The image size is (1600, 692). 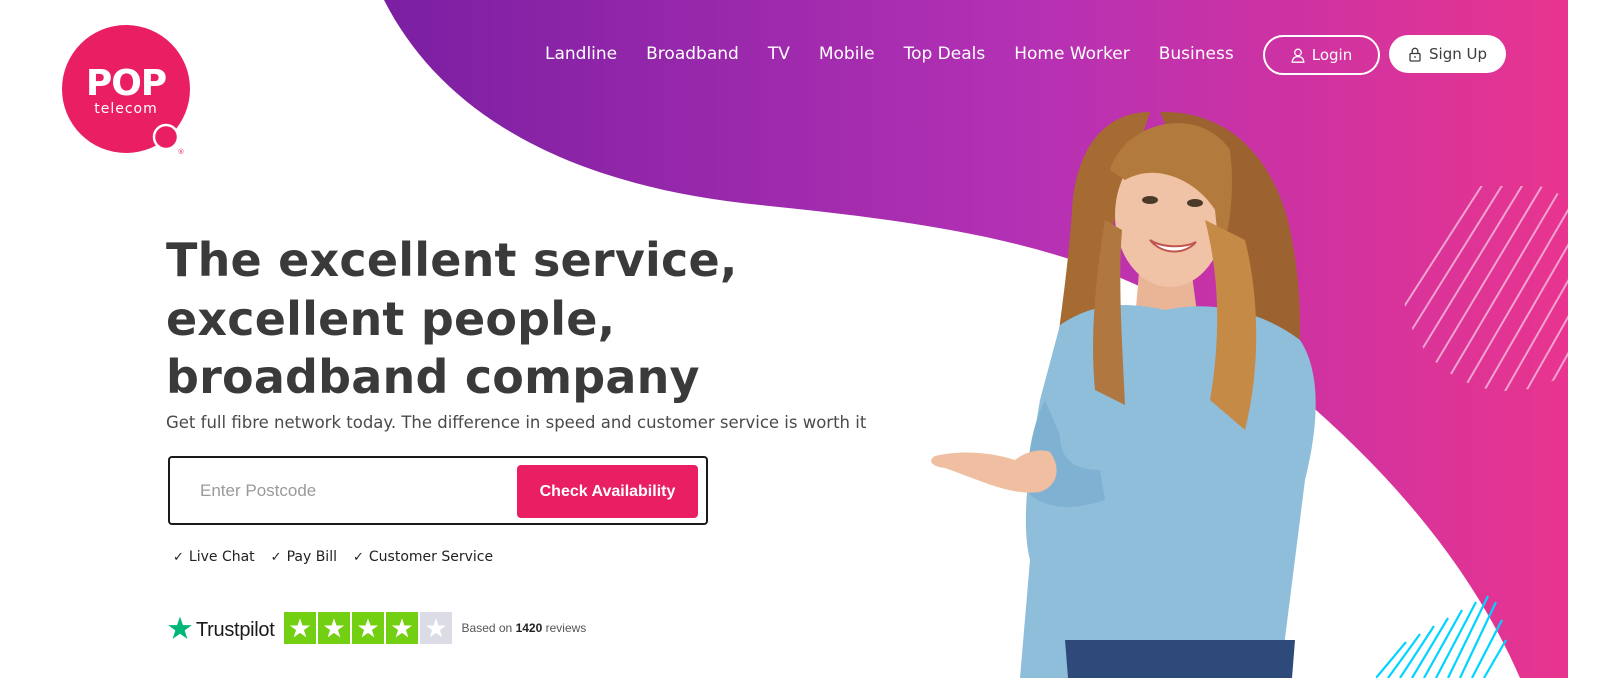 What do you see at coordinates (235, 629) in the screenshot?
I see `trustpilot-name: Trustpilot` at bounding box center [235, 629].